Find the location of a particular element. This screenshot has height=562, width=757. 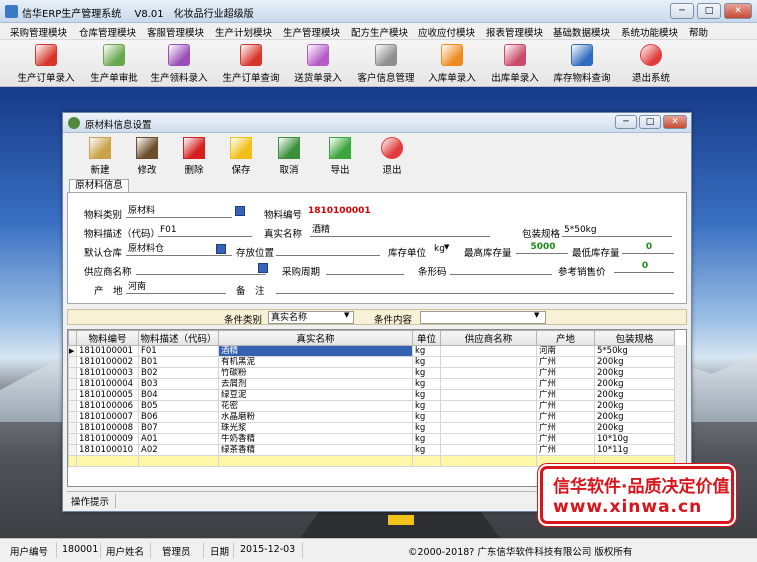

delete-button: 删除 is located at coordinates (194, 156).